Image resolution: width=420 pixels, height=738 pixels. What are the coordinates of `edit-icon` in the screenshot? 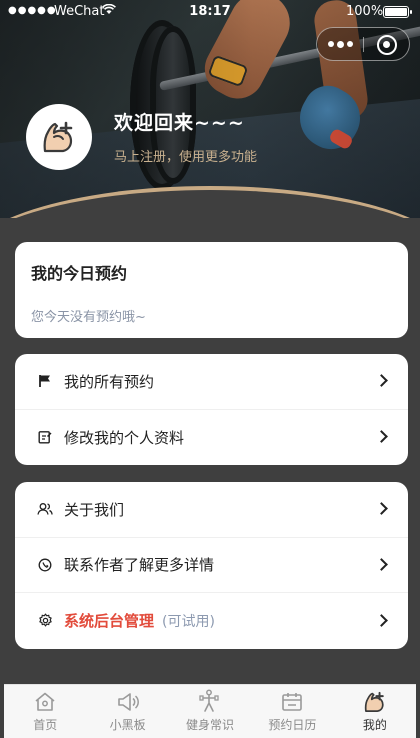 It's located at (45, 437).